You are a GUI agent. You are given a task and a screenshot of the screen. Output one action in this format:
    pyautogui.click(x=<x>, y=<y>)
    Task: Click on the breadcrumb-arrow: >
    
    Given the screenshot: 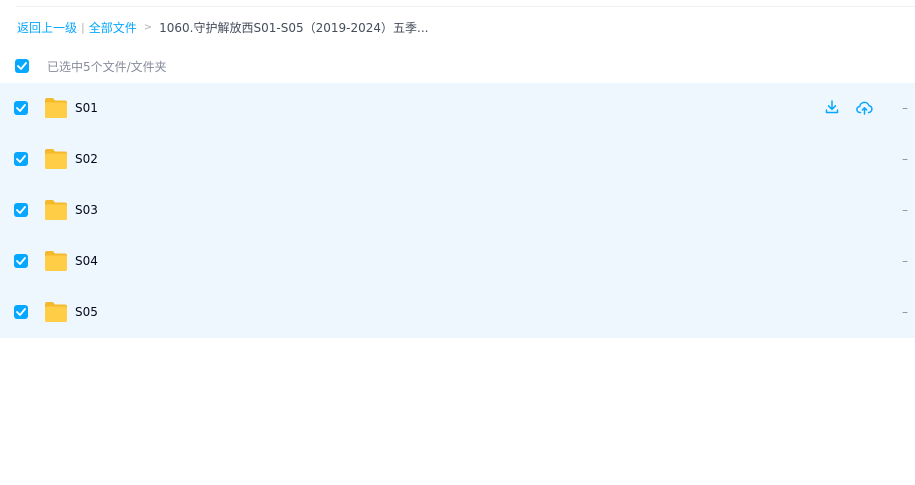 What is the action you would take?
    pyautogui.click(x=148, y=27)
    